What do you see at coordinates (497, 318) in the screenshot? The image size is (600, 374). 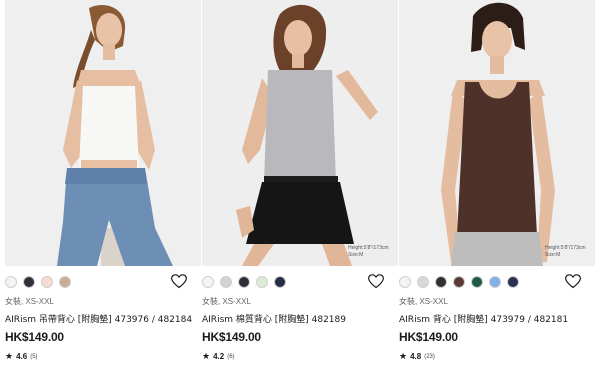 I see `product-name: AIRism 背心 [附胸墊] 473979 / 482181` at bounding box center [497, 318].